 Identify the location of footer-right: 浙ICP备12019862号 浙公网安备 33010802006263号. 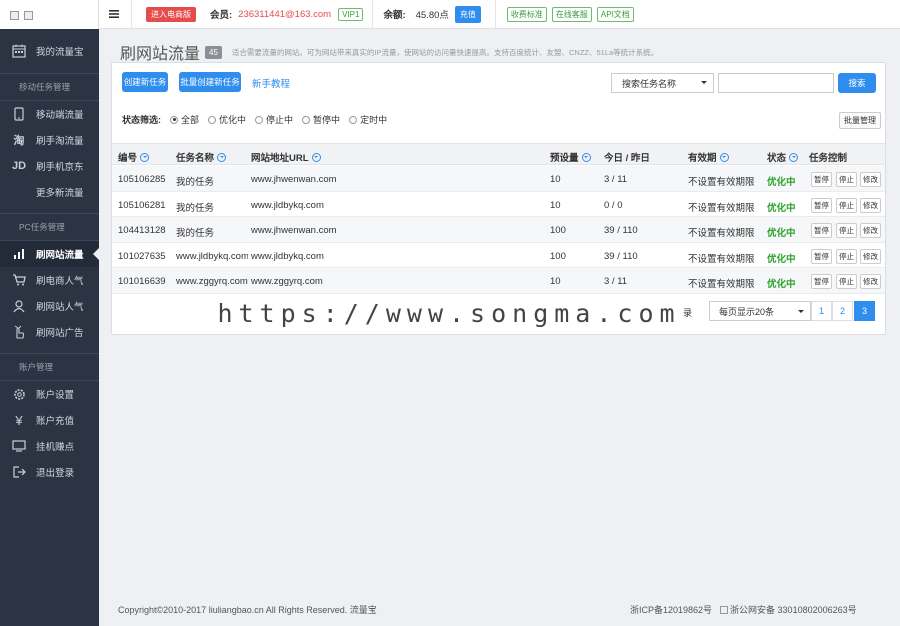
(743, 609).